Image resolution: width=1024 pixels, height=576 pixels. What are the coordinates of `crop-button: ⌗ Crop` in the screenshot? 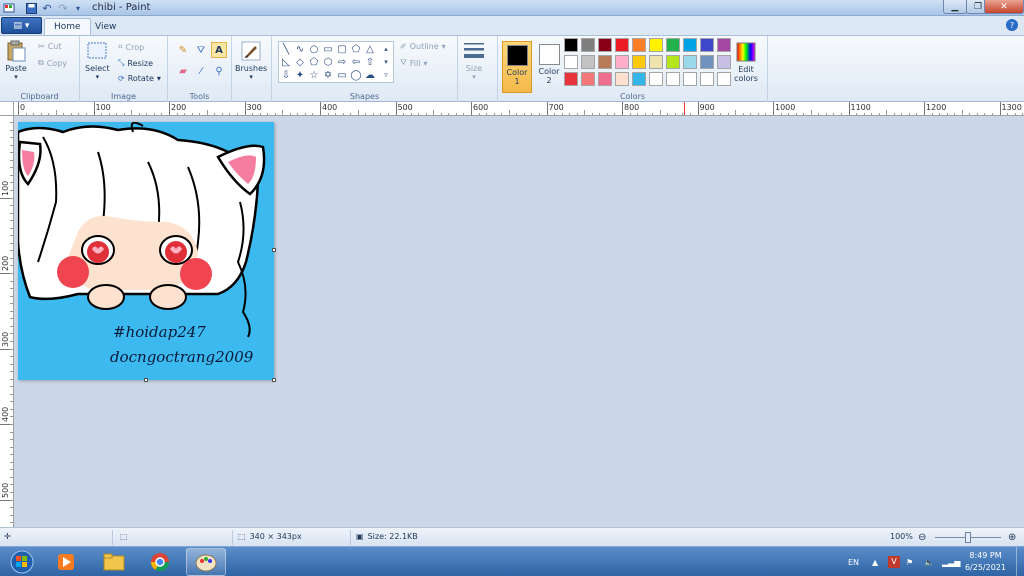 It's located at (131, 47).